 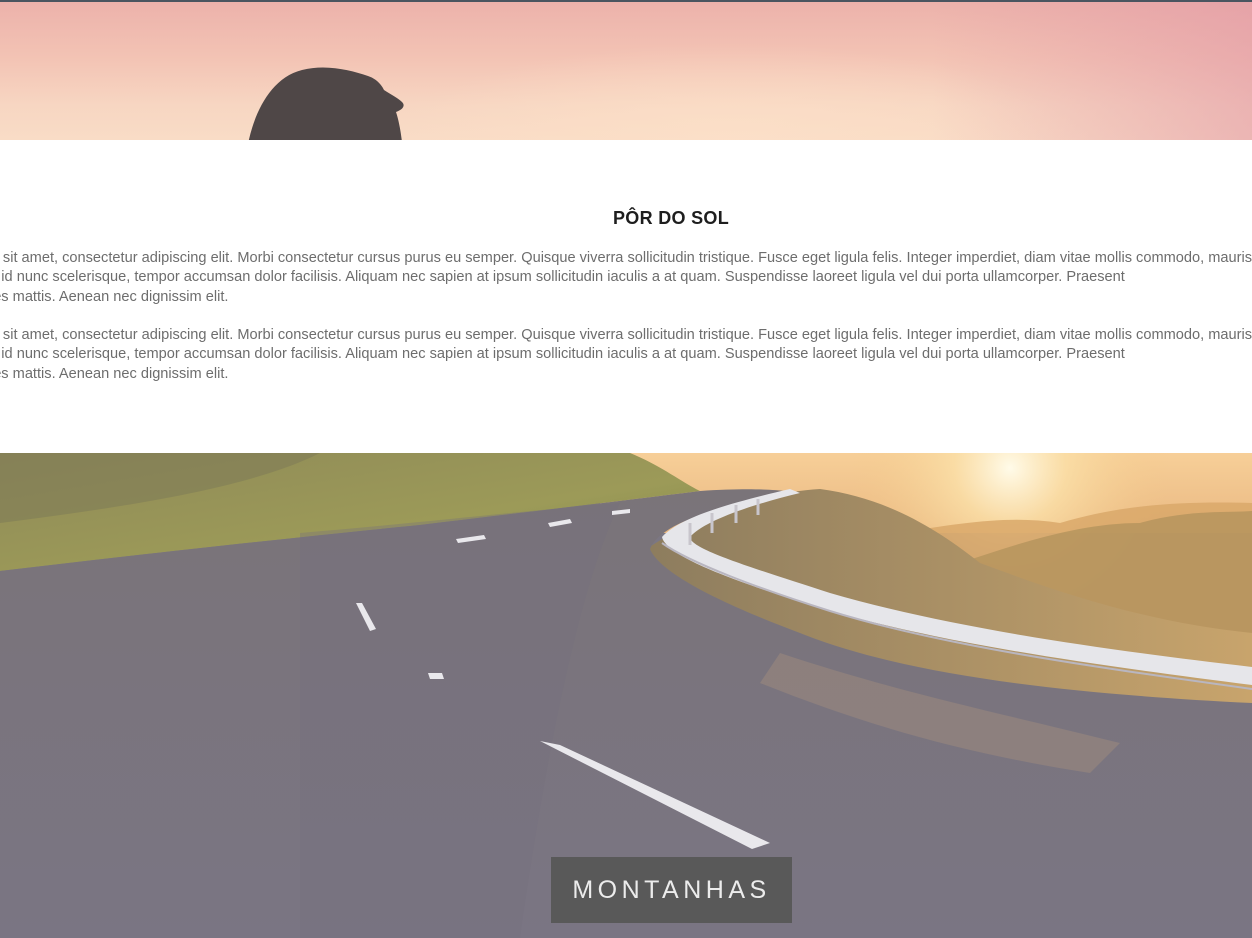 I want to click on montanhas-button: MONTANHAS, so click(x=671, y=890).